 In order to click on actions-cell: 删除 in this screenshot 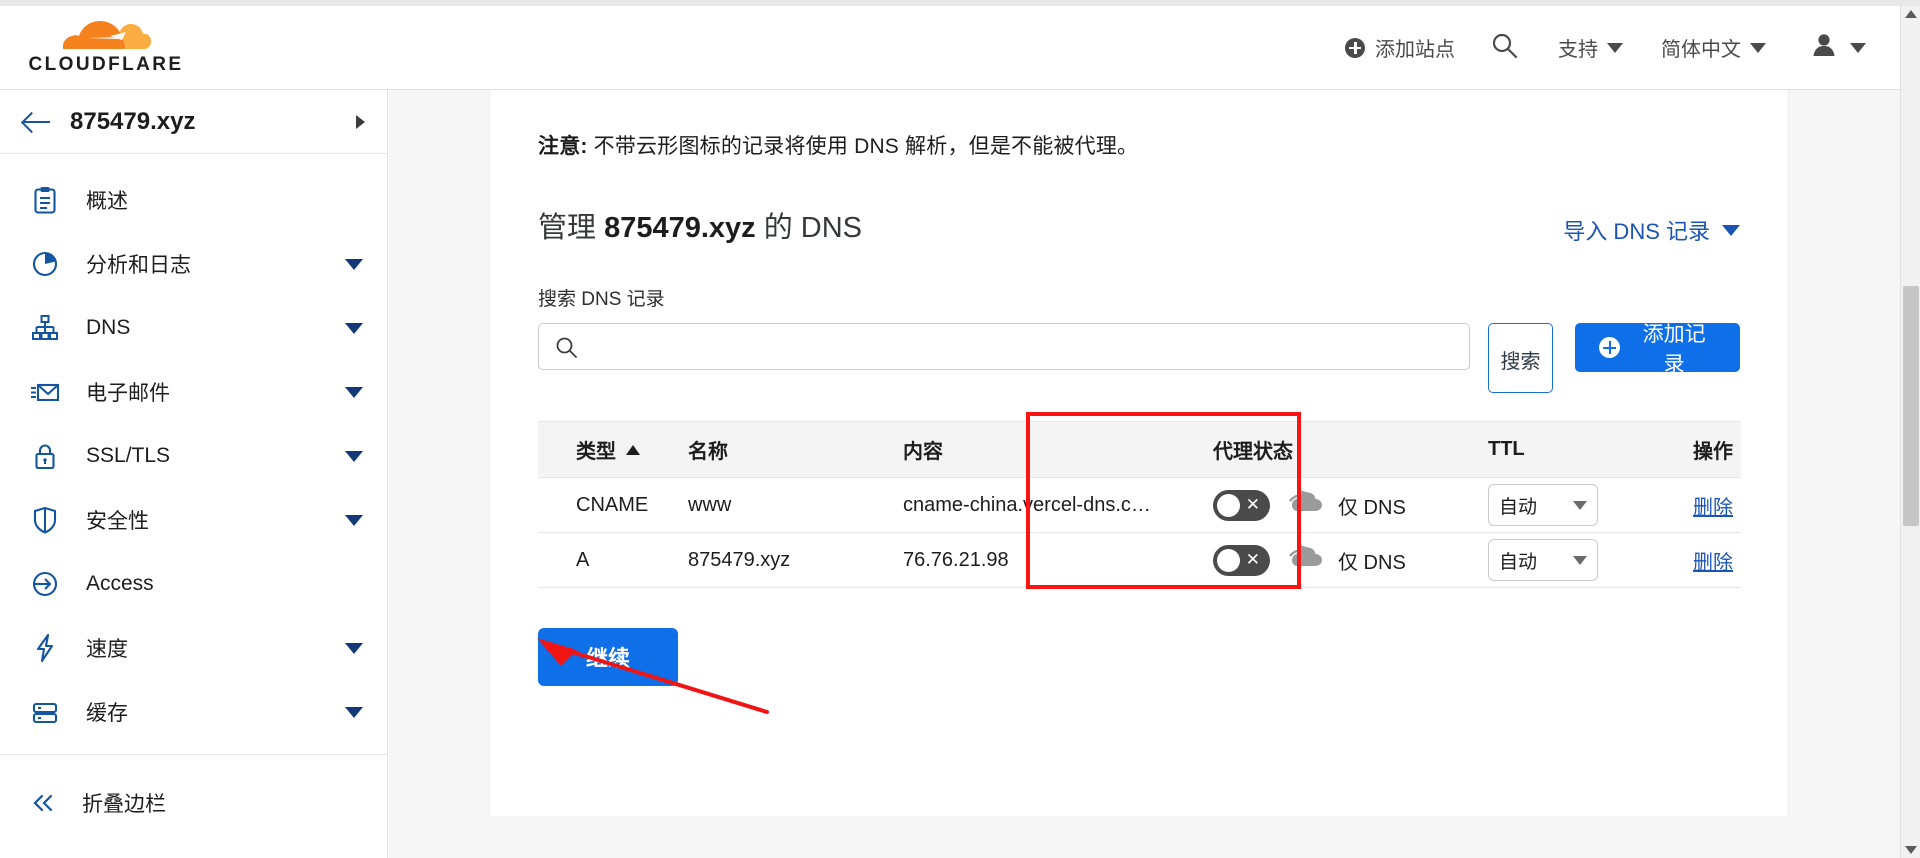, I will do `click(1694, 560)`.